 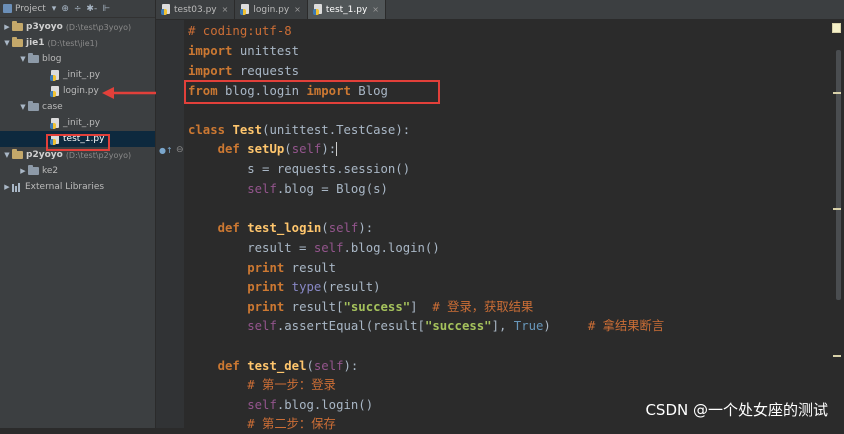 I want to click on tree-item-external-libraries: ▶ External Libraries, so click(x=77, y=187).